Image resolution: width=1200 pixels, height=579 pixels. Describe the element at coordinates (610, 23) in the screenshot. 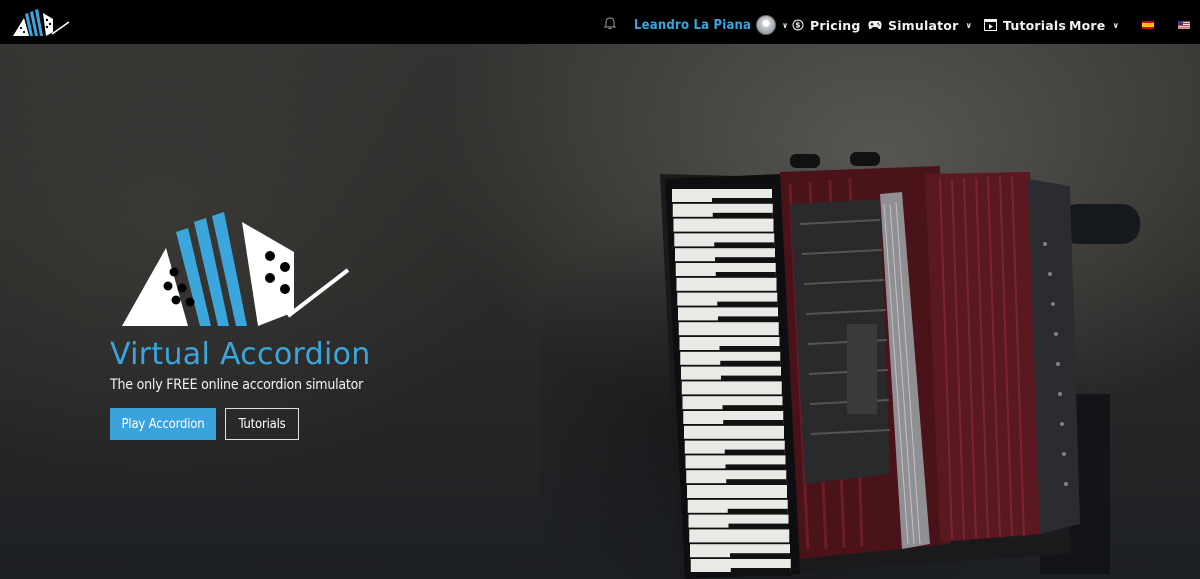

I see `bell-icon` at that location.